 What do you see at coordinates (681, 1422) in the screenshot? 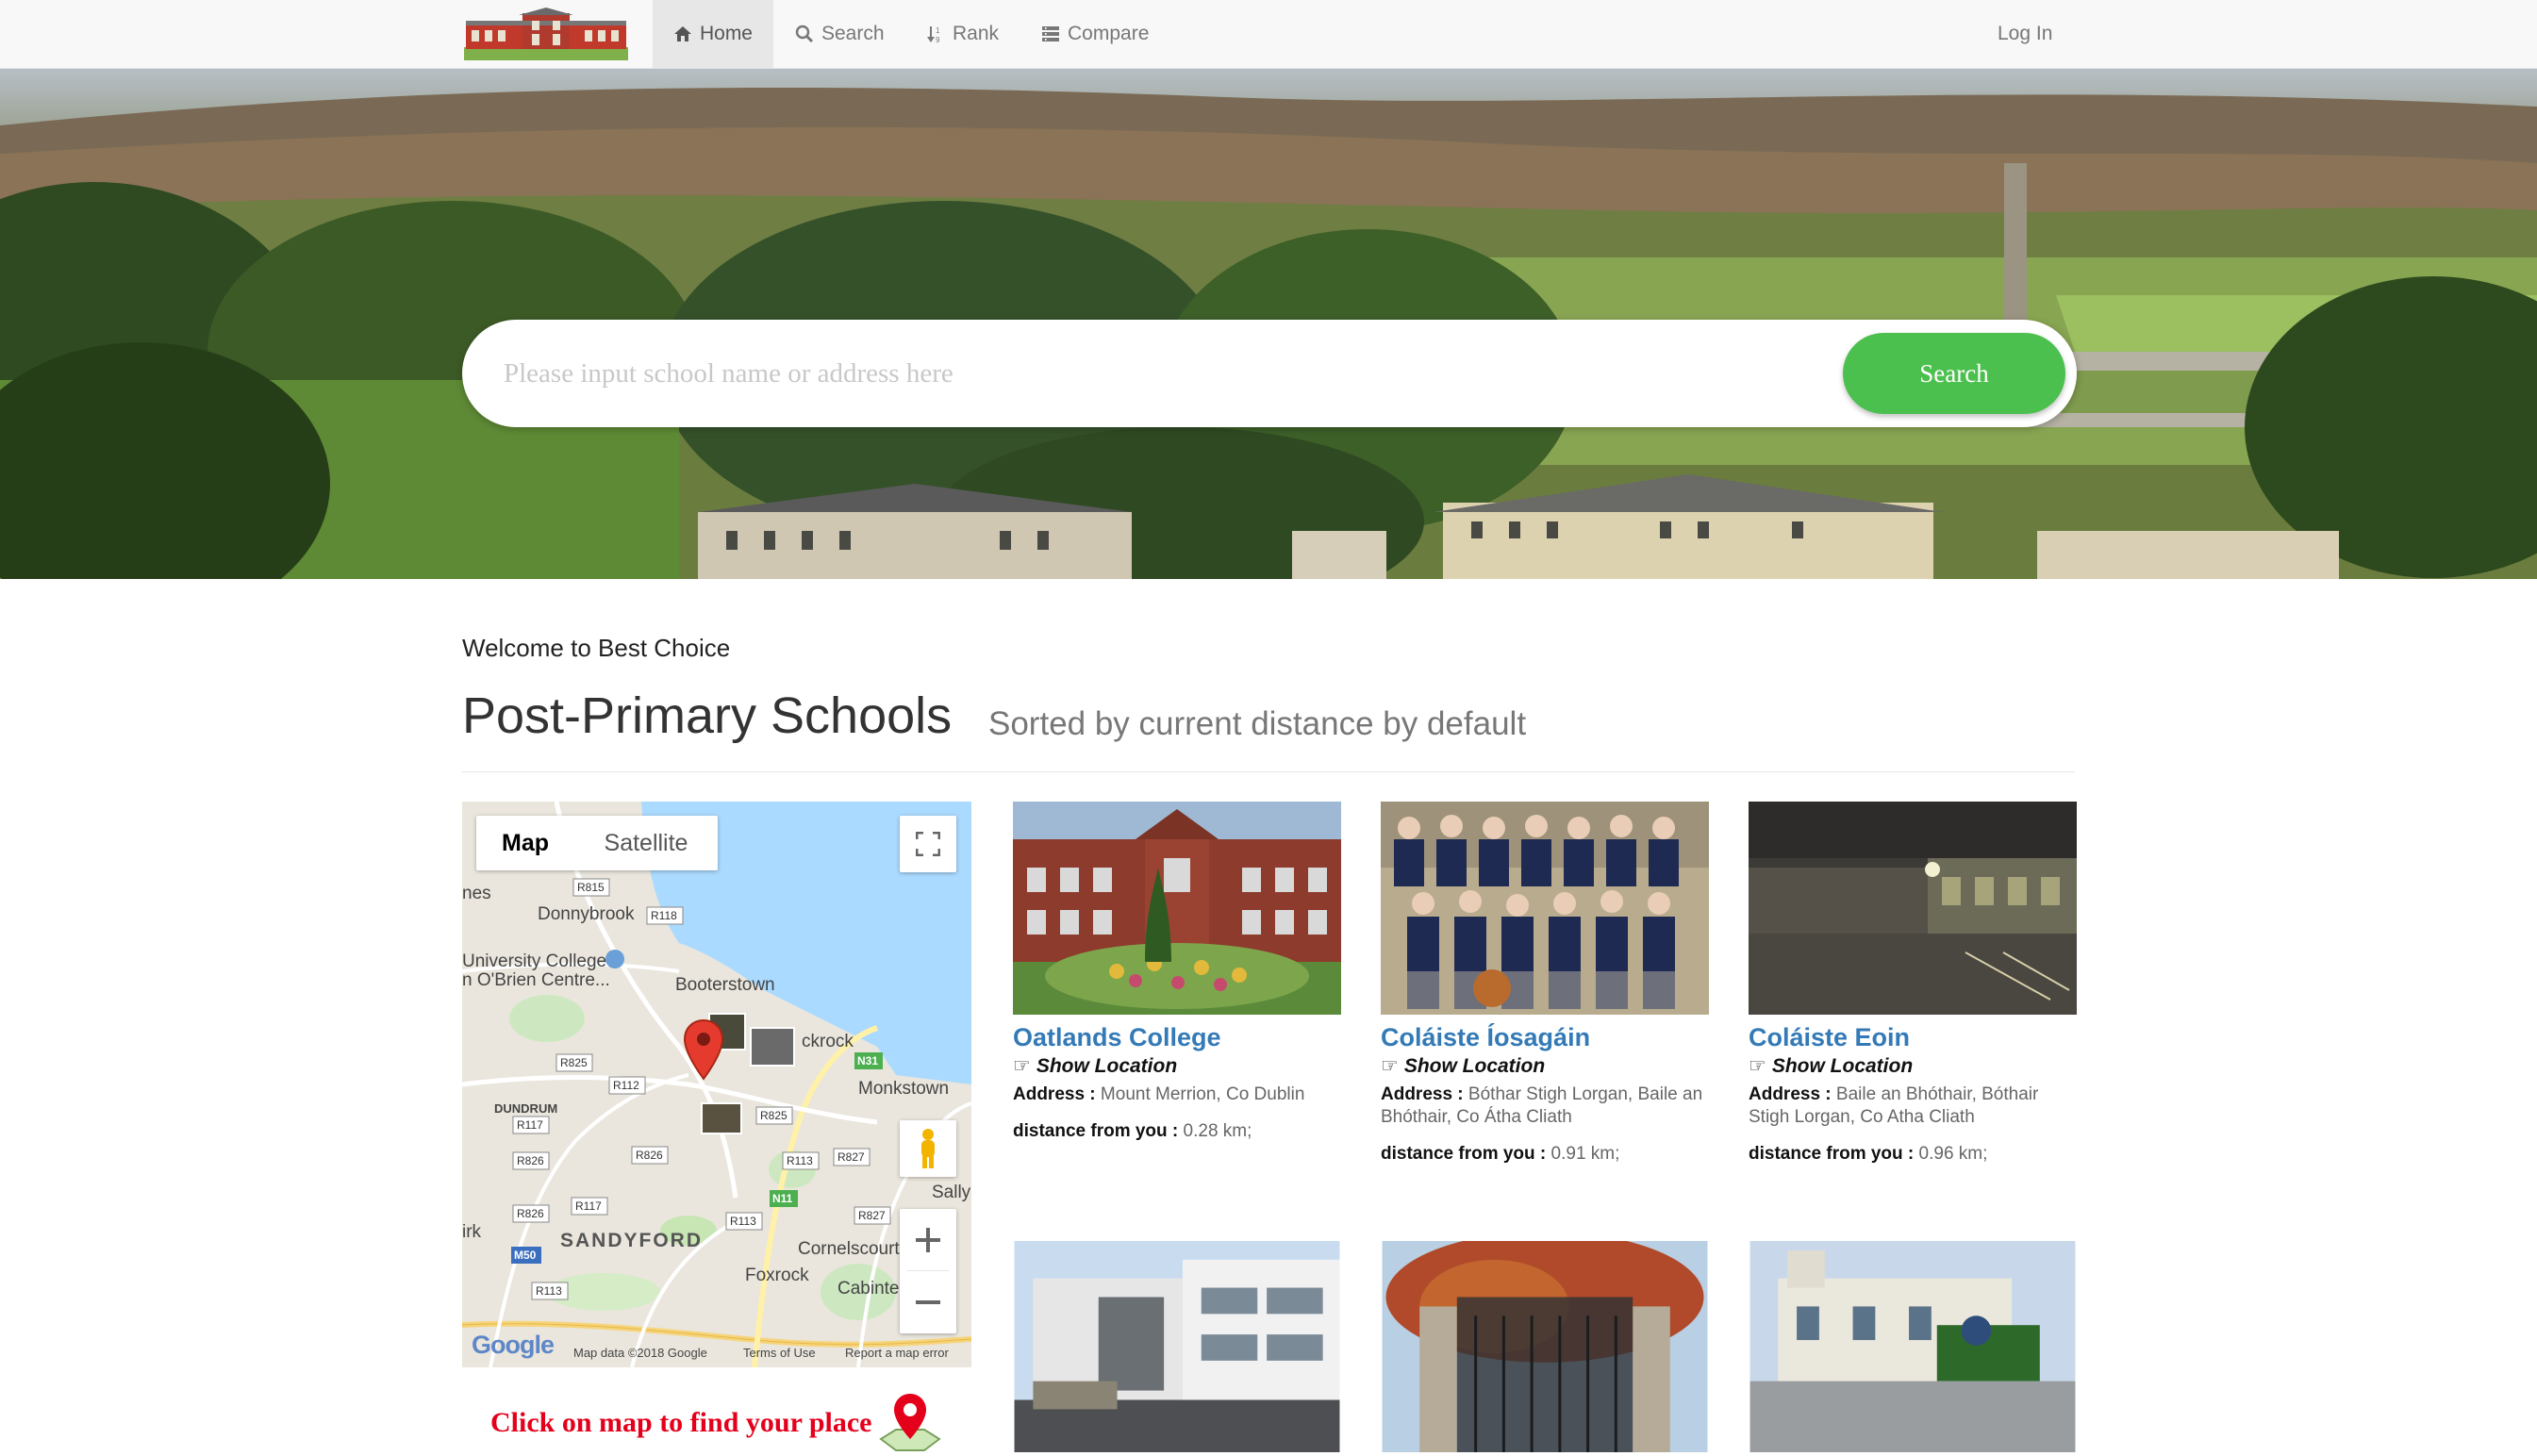
I see `click-map-text: Click on map to find your place` at bounding box center [681, 1422].